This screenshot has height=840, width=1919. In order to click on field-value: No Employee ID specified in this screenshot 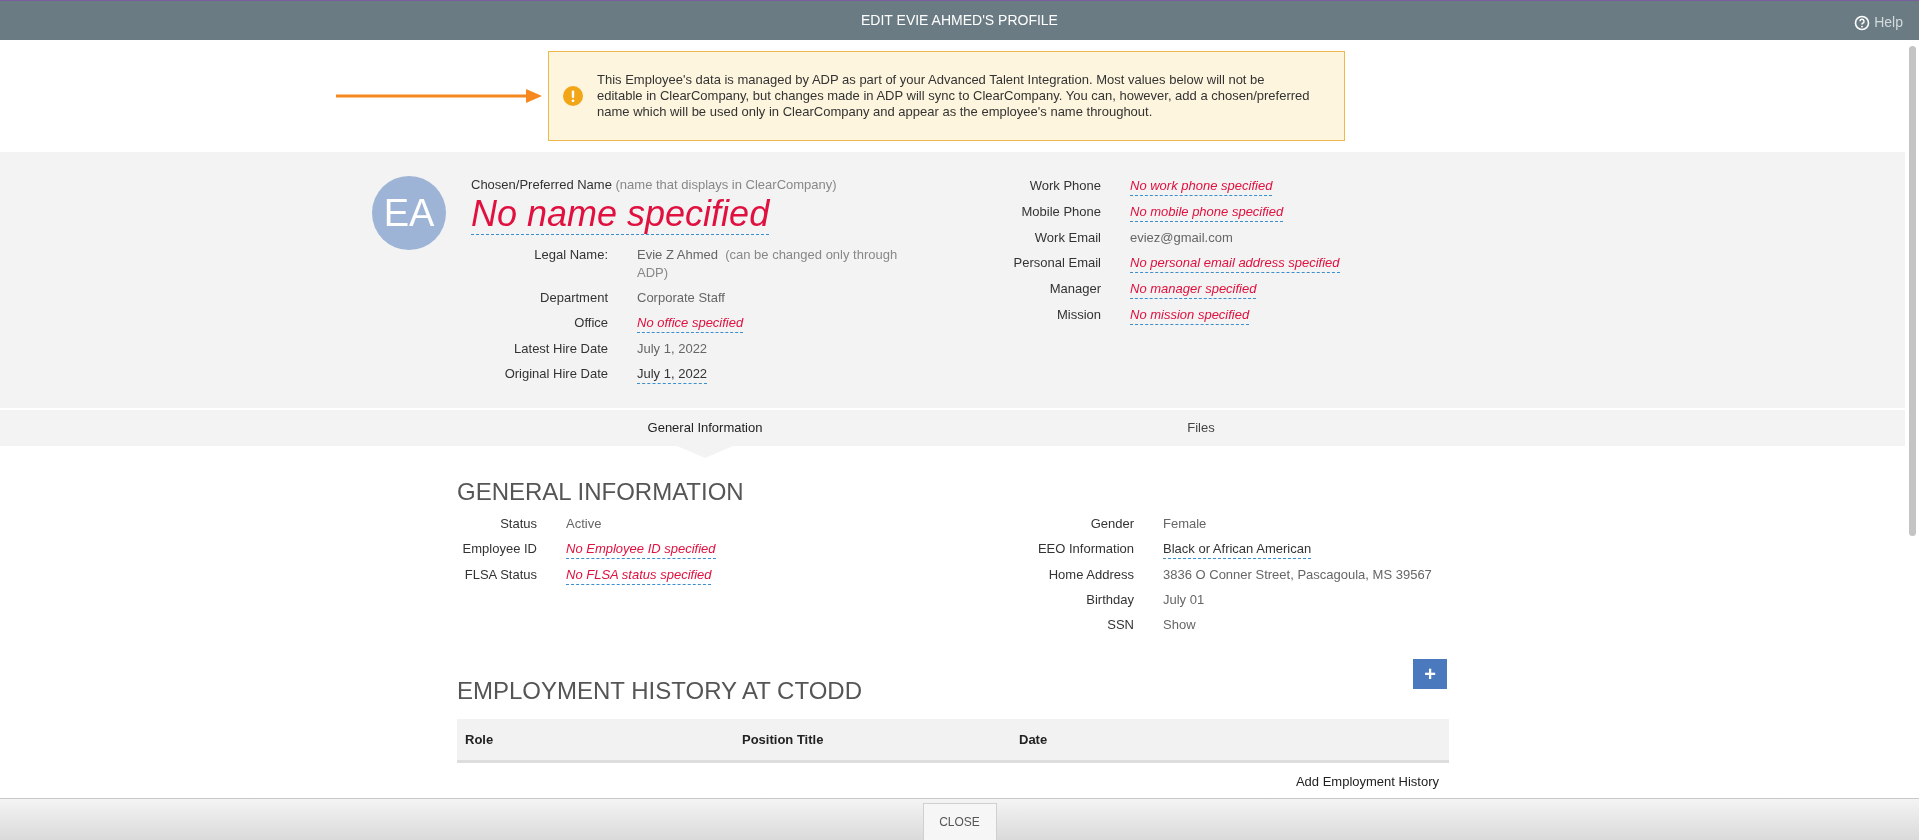, I will do `click(641, 549)`.